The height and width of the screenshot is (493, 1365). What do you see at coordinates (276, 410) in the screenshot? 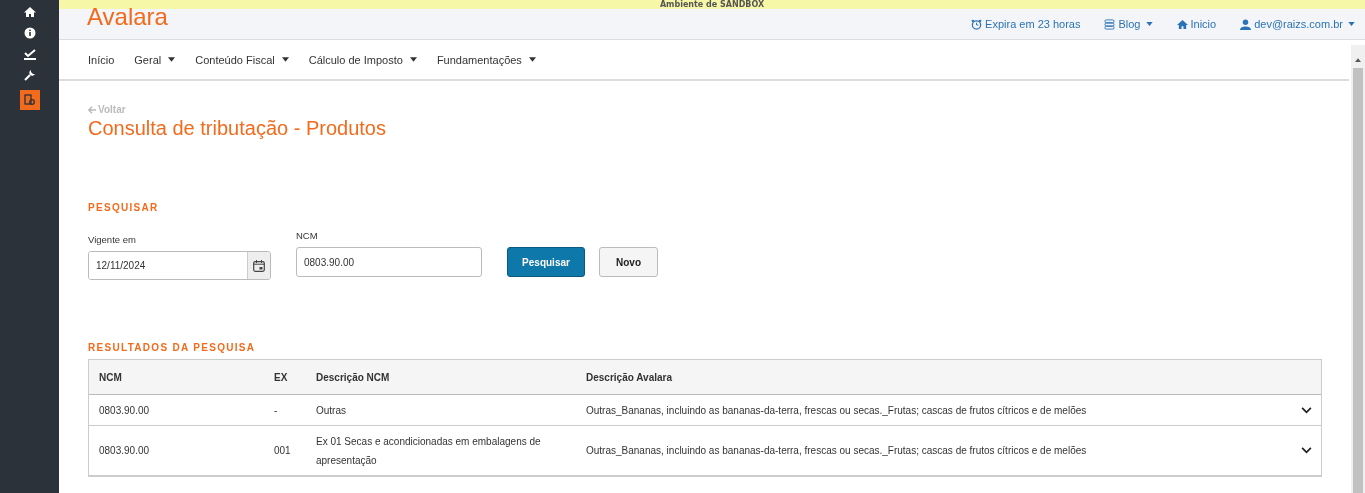
I see `table-cell-text: -` at bounding box center [276, 410].